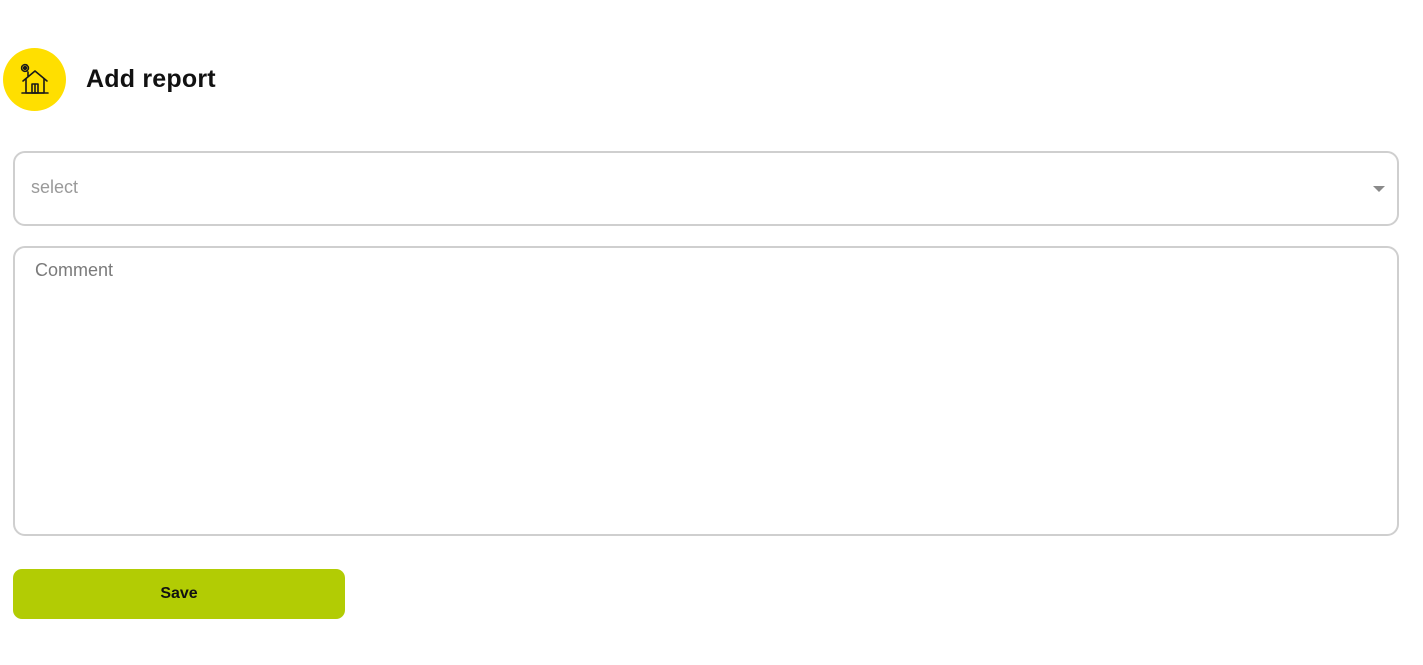 This screenshot has height=665, width=1423. I want to click on select-placeholder: select, so click(55, 187).